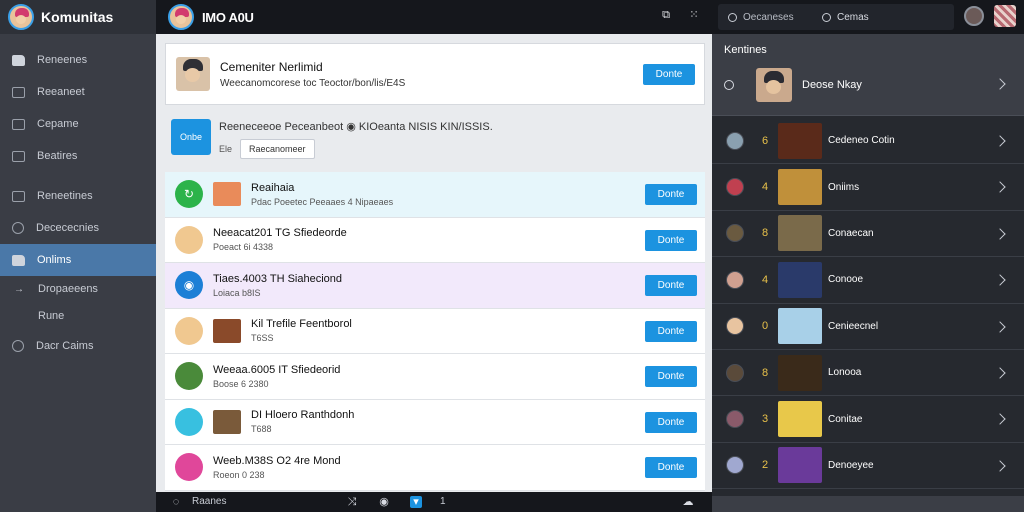  Describe the element at coordinates (765, 140) in the screenshot. I see `ranking-number: 6` at that location.